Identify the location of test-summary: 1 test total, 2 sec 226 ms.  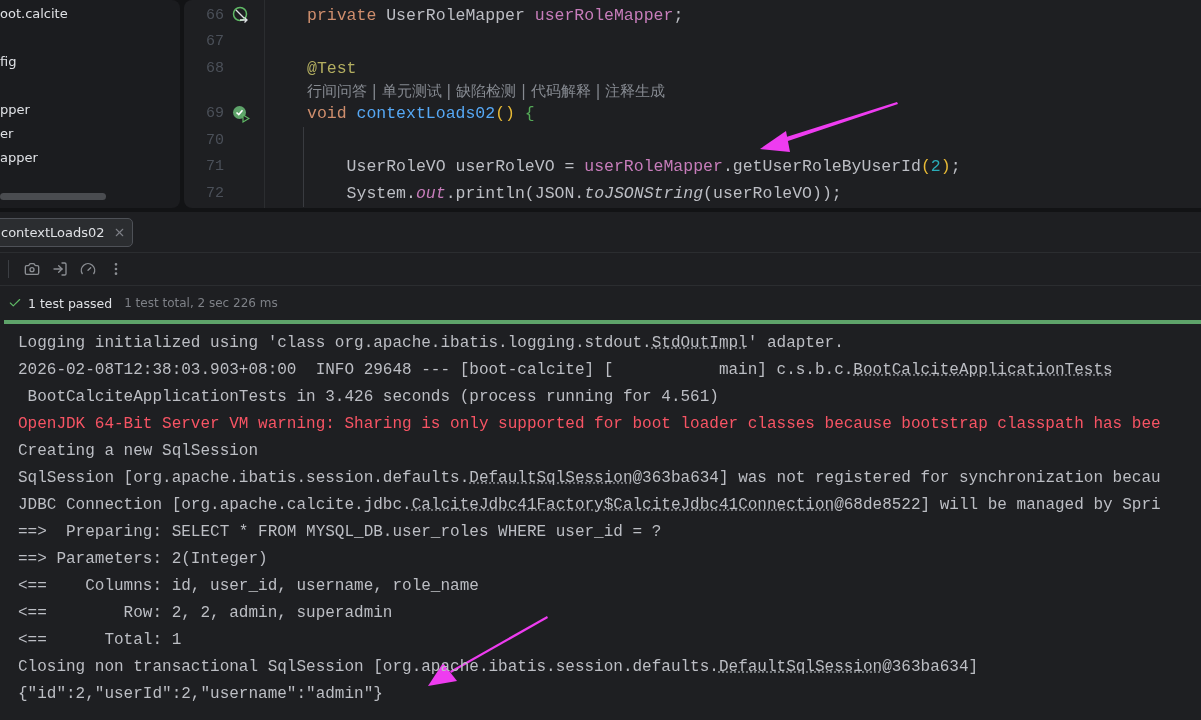
(201, 303).